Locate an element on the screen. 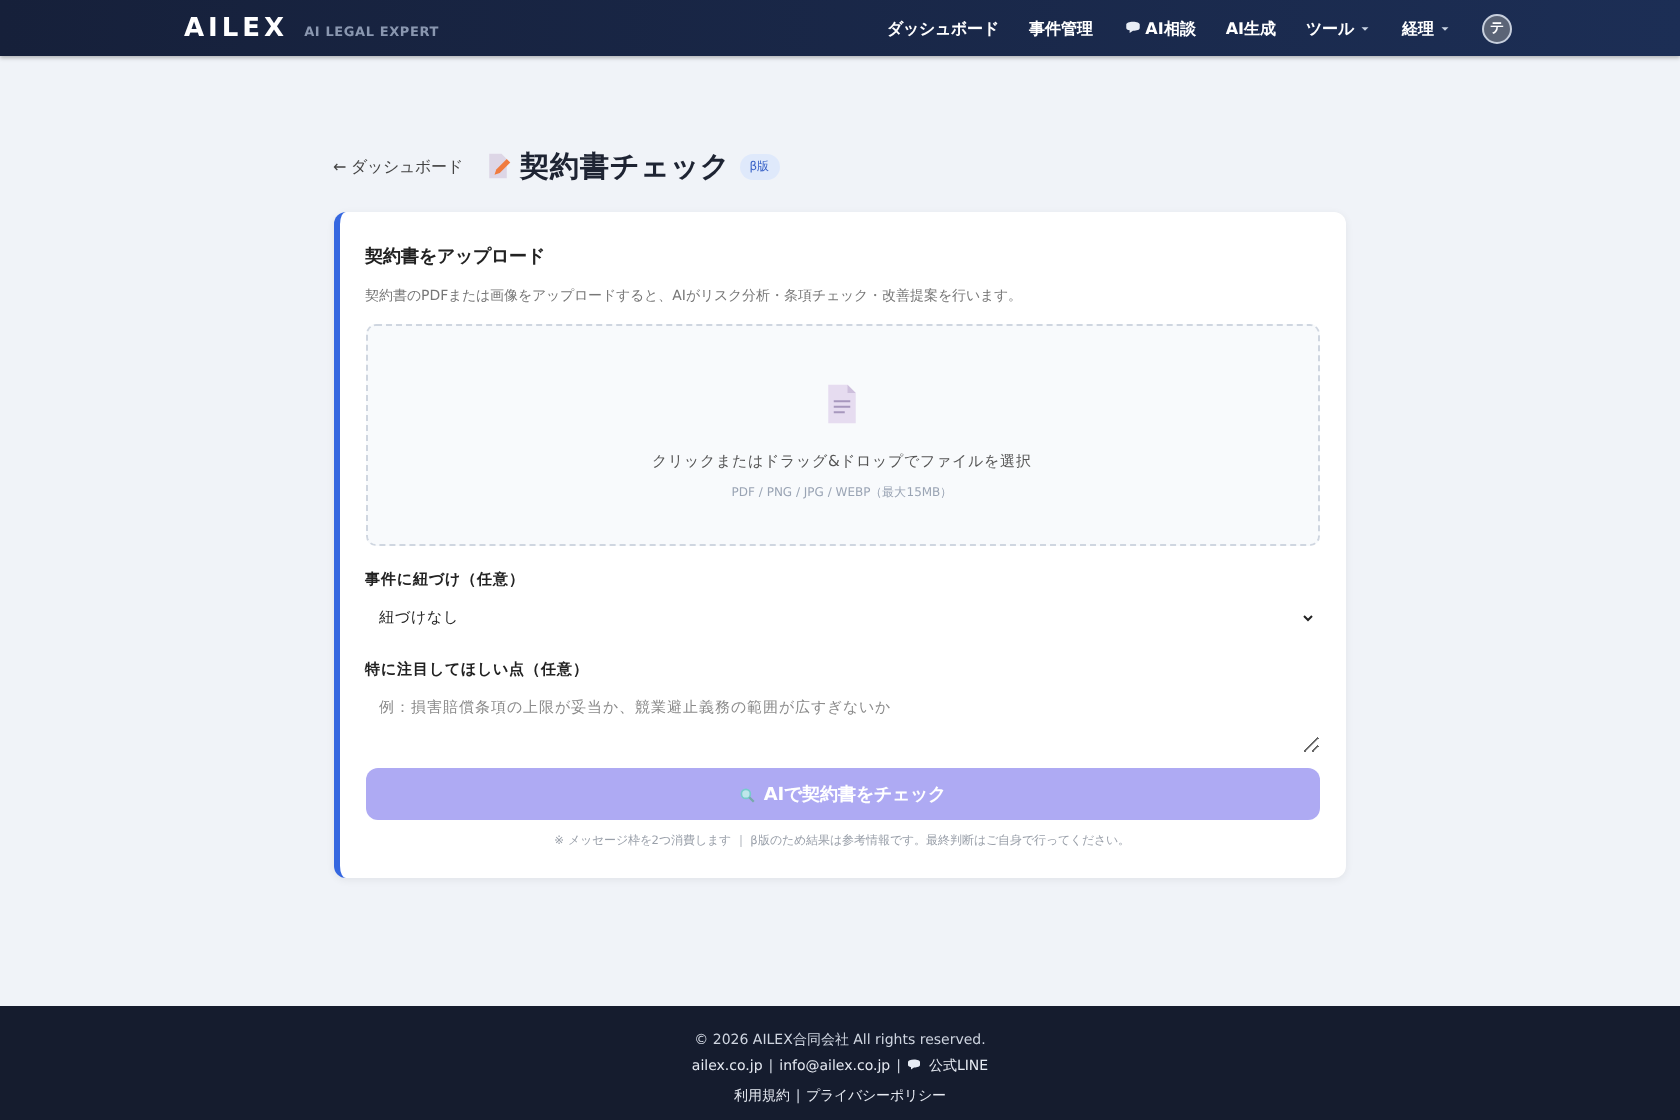  nav-link: ツール is located at coordinates (1339, 28).